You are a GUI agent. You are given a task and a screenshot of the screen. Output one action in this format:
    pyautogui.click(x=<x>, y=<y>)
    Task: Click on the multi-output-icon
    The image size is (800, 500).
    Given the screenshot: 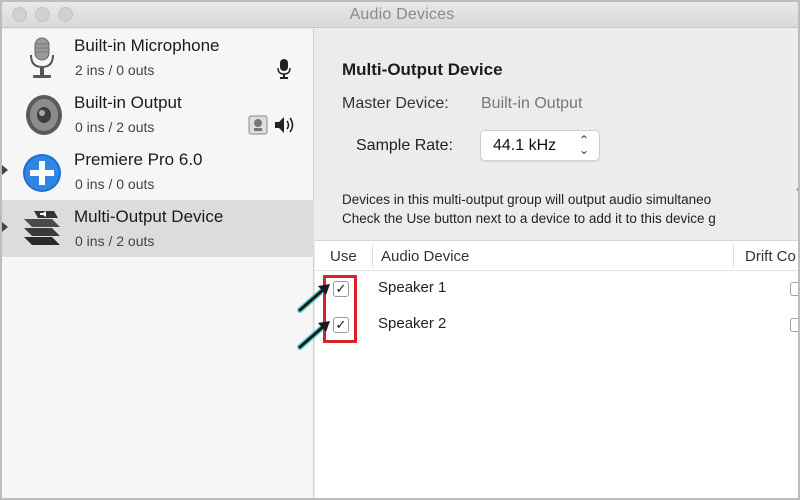 What is the action you would take?
    pyautogui.click(x=42, y=228)
    